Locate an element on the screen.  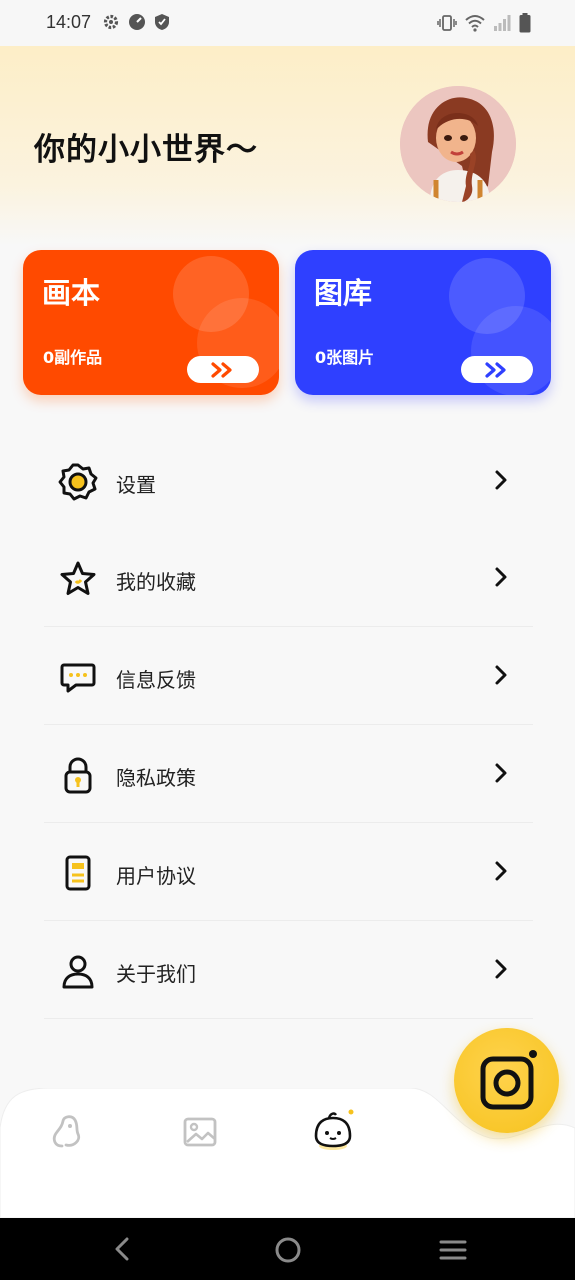
system-nav-bar is located at coordinates (287, 1249).